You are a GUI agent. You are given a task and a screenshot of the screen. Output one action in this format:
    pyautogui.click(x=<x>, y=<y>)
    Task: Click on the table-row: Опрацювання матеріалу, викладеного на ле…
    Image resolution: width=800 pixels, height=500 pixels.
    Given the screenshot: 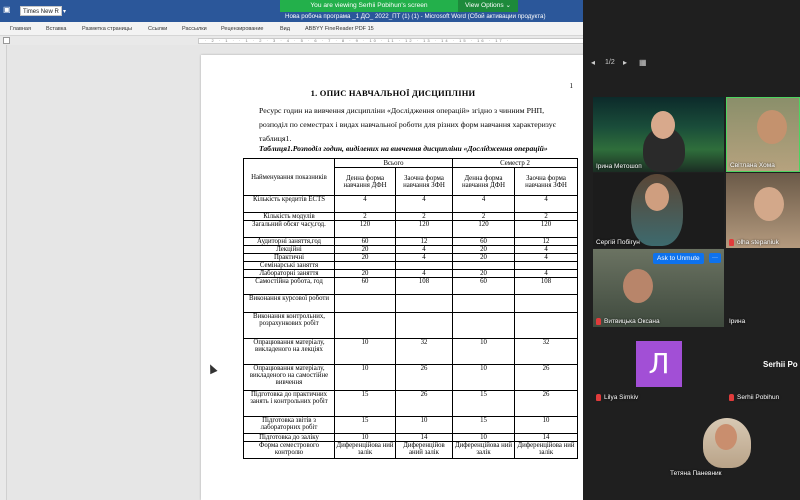 What is the action you would take?
    pyautogui.click(x=411, y=351)
    